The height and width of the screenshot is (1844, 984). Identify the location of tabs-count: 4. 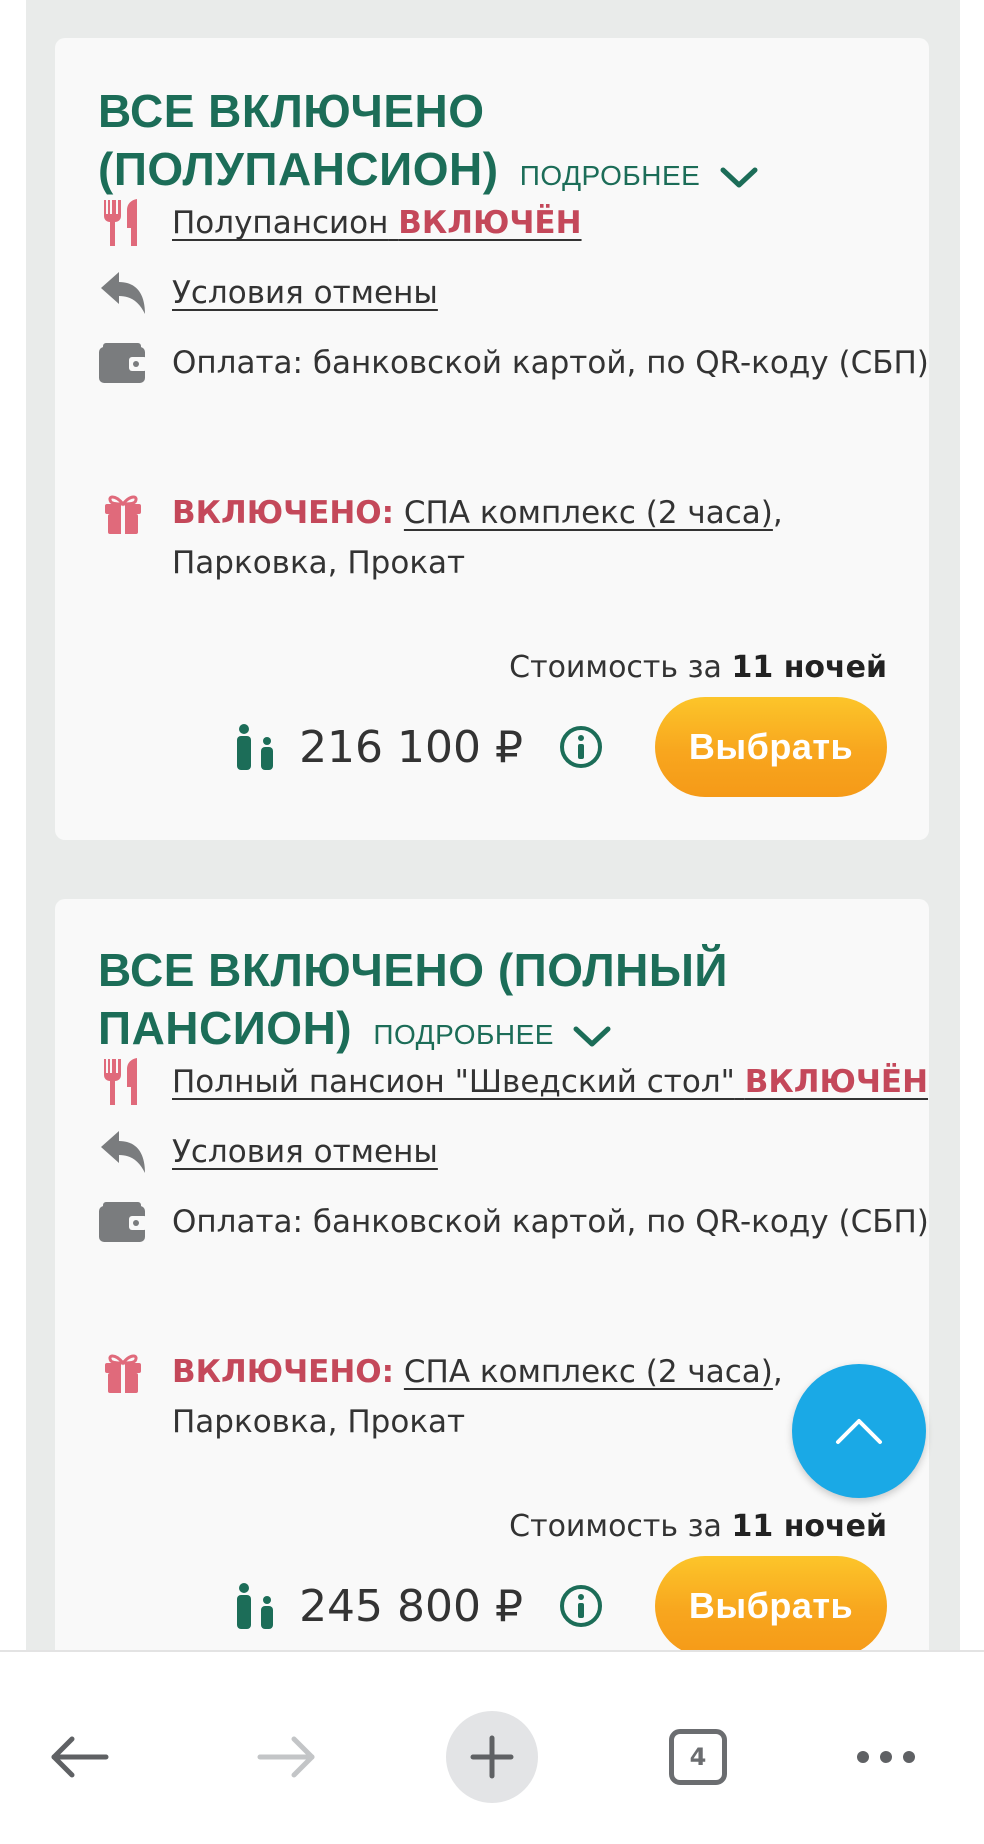
(698, 1757).